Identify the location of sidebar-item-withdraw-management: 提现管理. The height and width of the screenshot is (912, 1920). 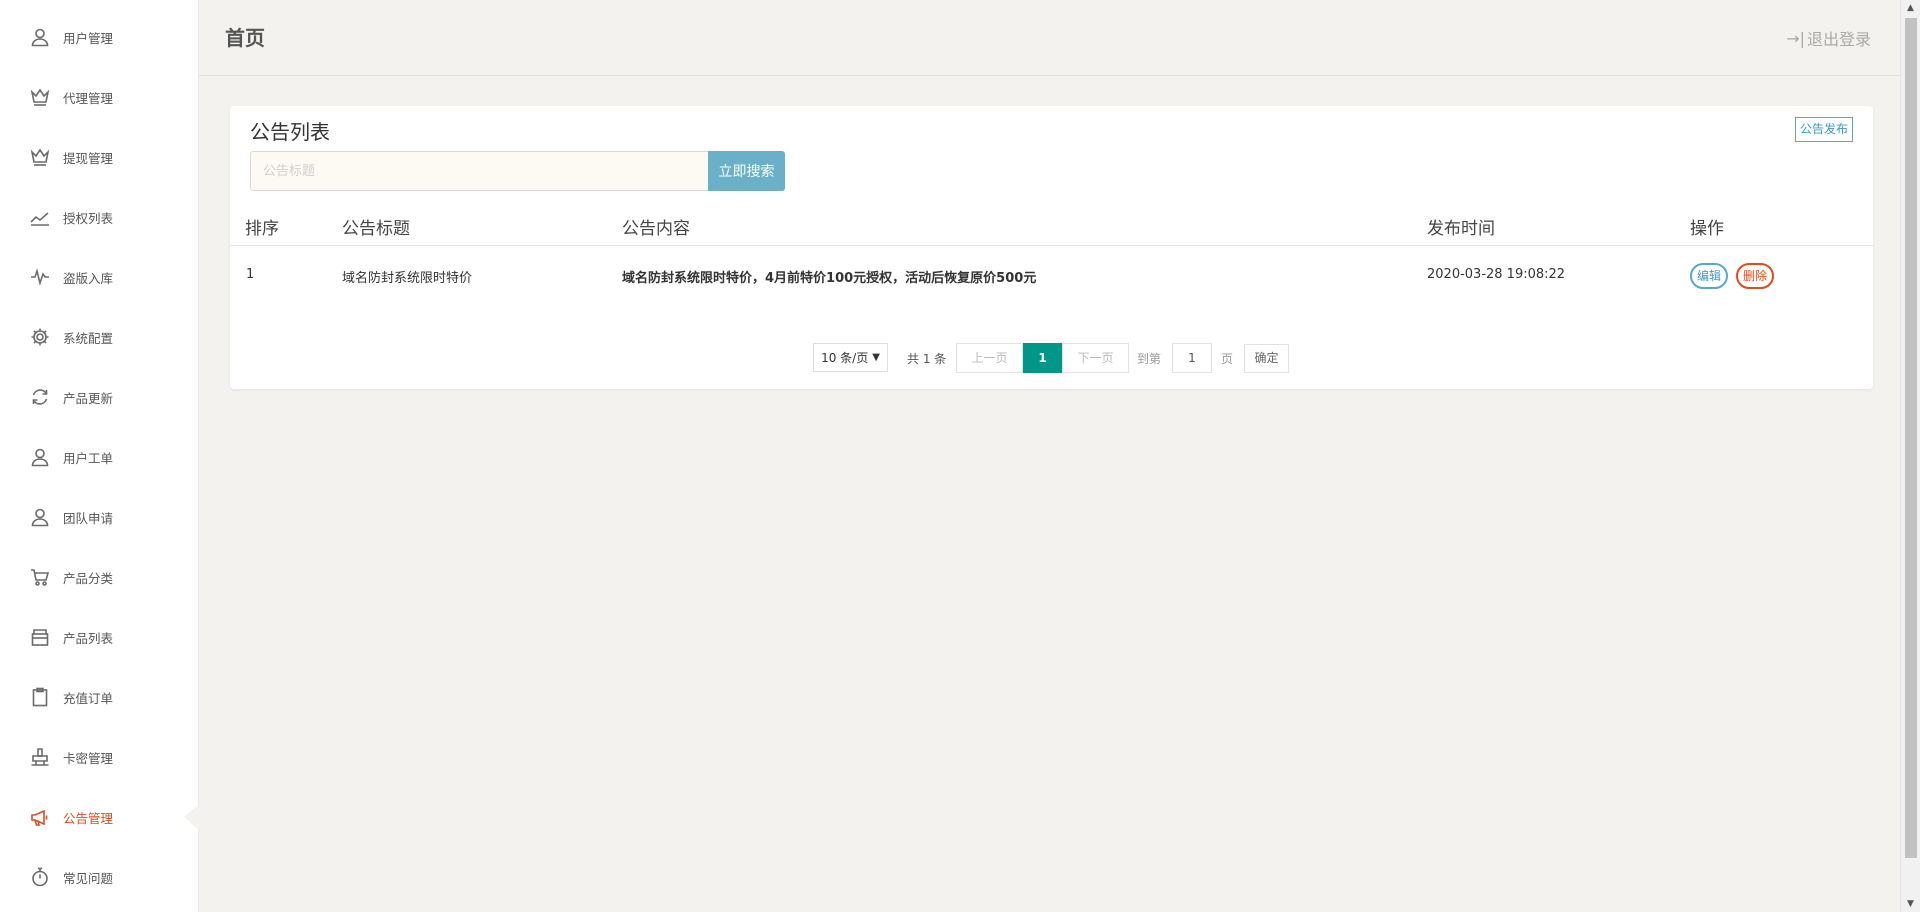
(99, 157).